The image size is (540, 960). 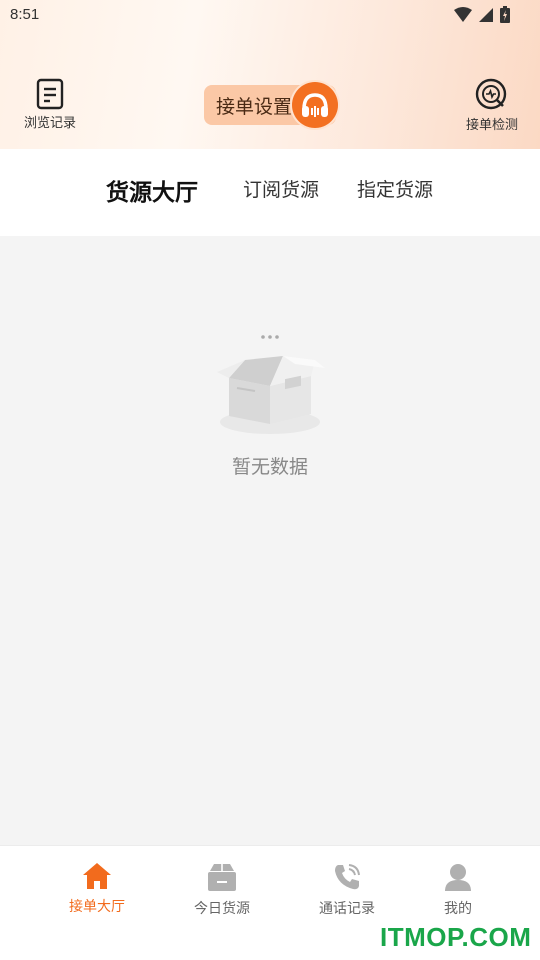 I want to click on status-icons, so click(x=482, y=14).